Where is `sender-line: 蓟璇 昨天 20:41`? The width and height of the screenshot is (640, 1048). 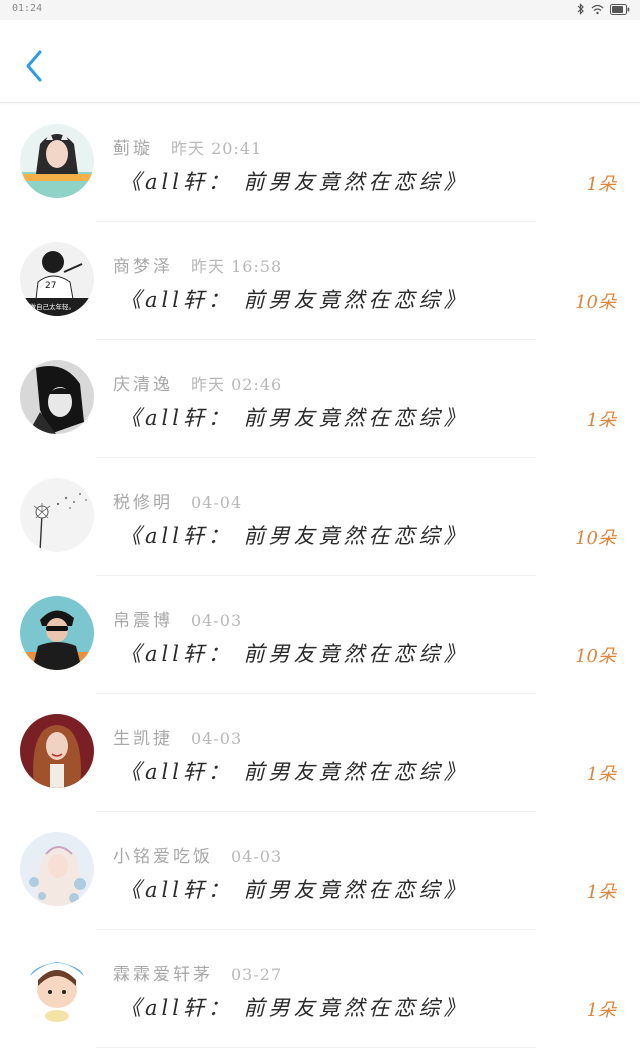 sender-line: 蓟璇 昨天 20:41 is located at coordinates (187, 146).